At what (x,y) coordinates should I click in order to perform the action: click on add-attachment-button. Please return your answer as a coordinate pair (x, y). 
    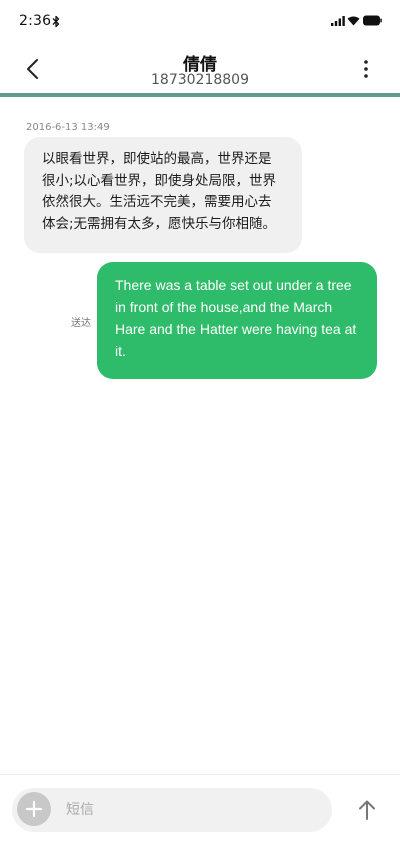
    Looking at the image, I should click on (34, 809).